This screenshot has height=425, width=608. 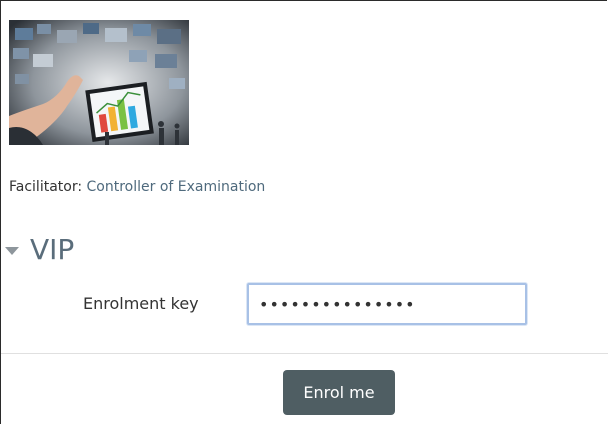 I want to click on facilitator-label: Facilitator:, so click(x=46, y=187).